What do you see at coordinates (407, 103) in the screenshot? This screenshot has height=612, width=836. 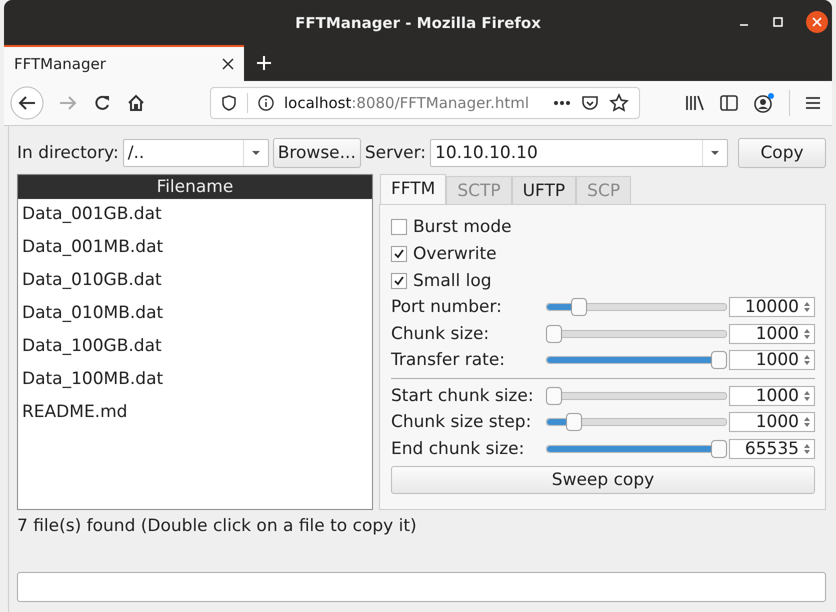 I see `url-text: localhost:8080/FFTManager.html` at bounding box center [407, 103].